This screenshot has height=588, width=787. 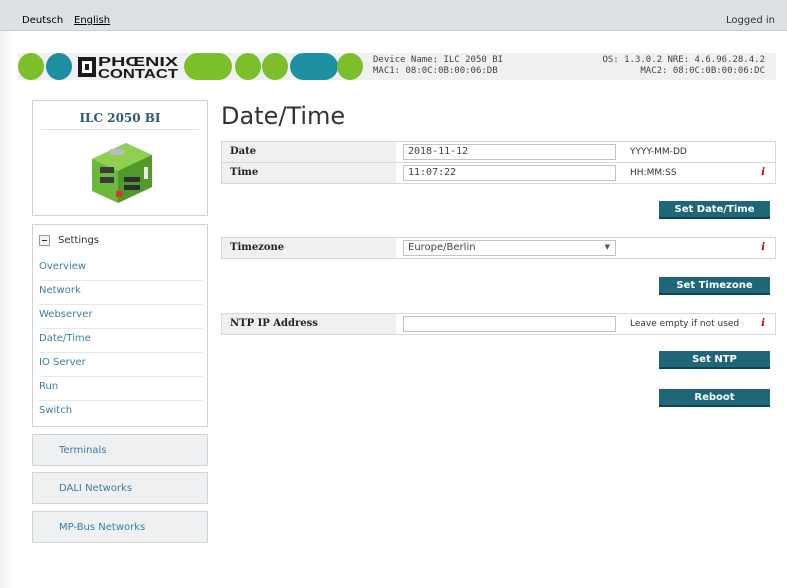 I want to click on date-row: Date 2018-11-12 YYYY-MM-DD, so click(x=498, y=152).